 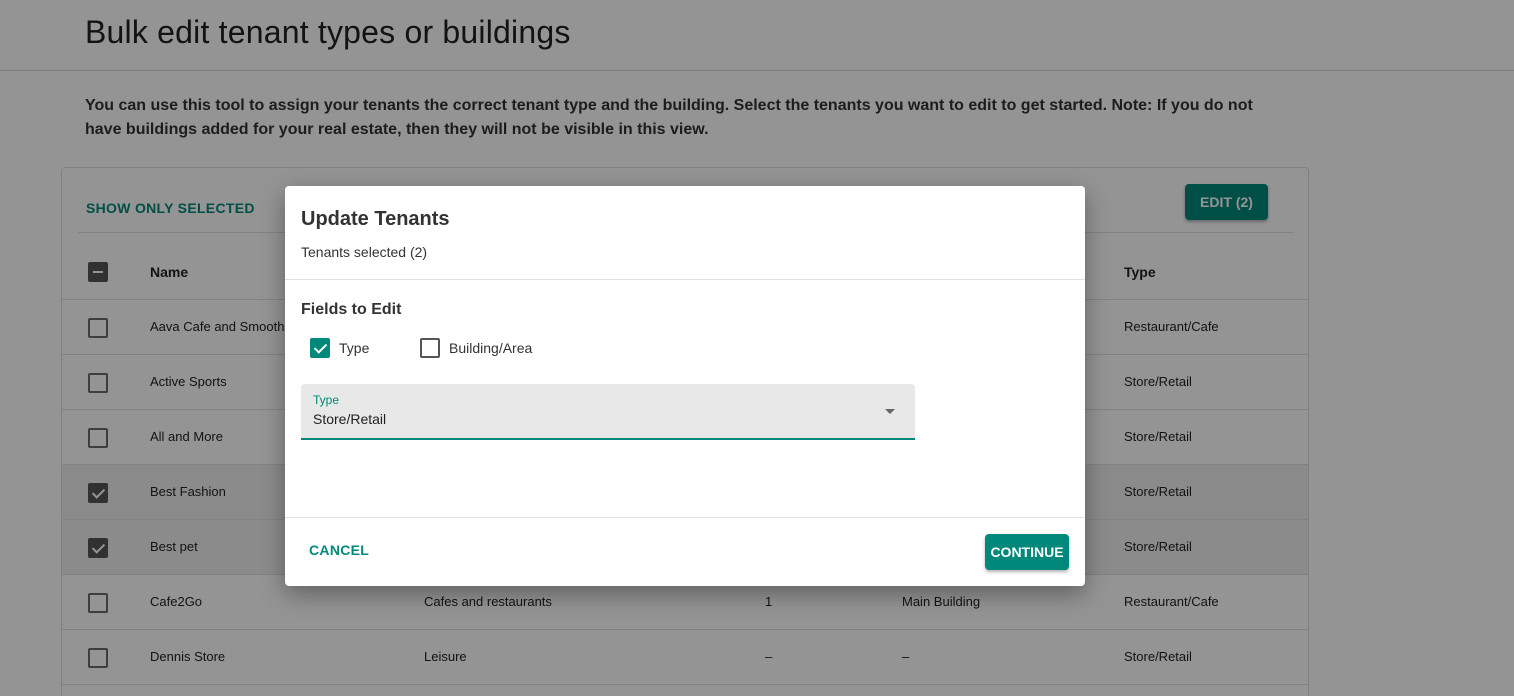 I want to click on type-select: Type Store/Retail, so click(x=608, y=412).